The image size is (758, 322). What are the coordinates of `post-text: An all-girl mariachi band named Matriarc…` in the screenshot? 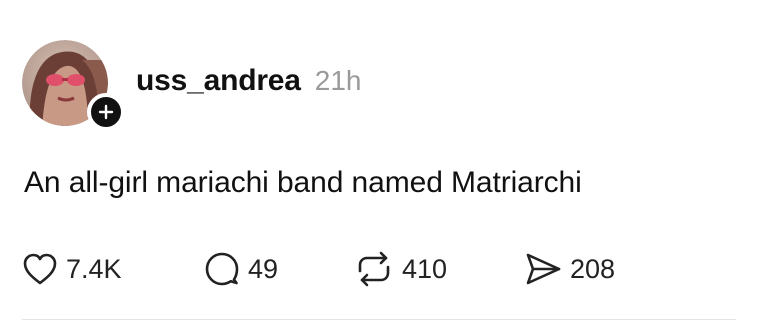 It's located at (303, 182).